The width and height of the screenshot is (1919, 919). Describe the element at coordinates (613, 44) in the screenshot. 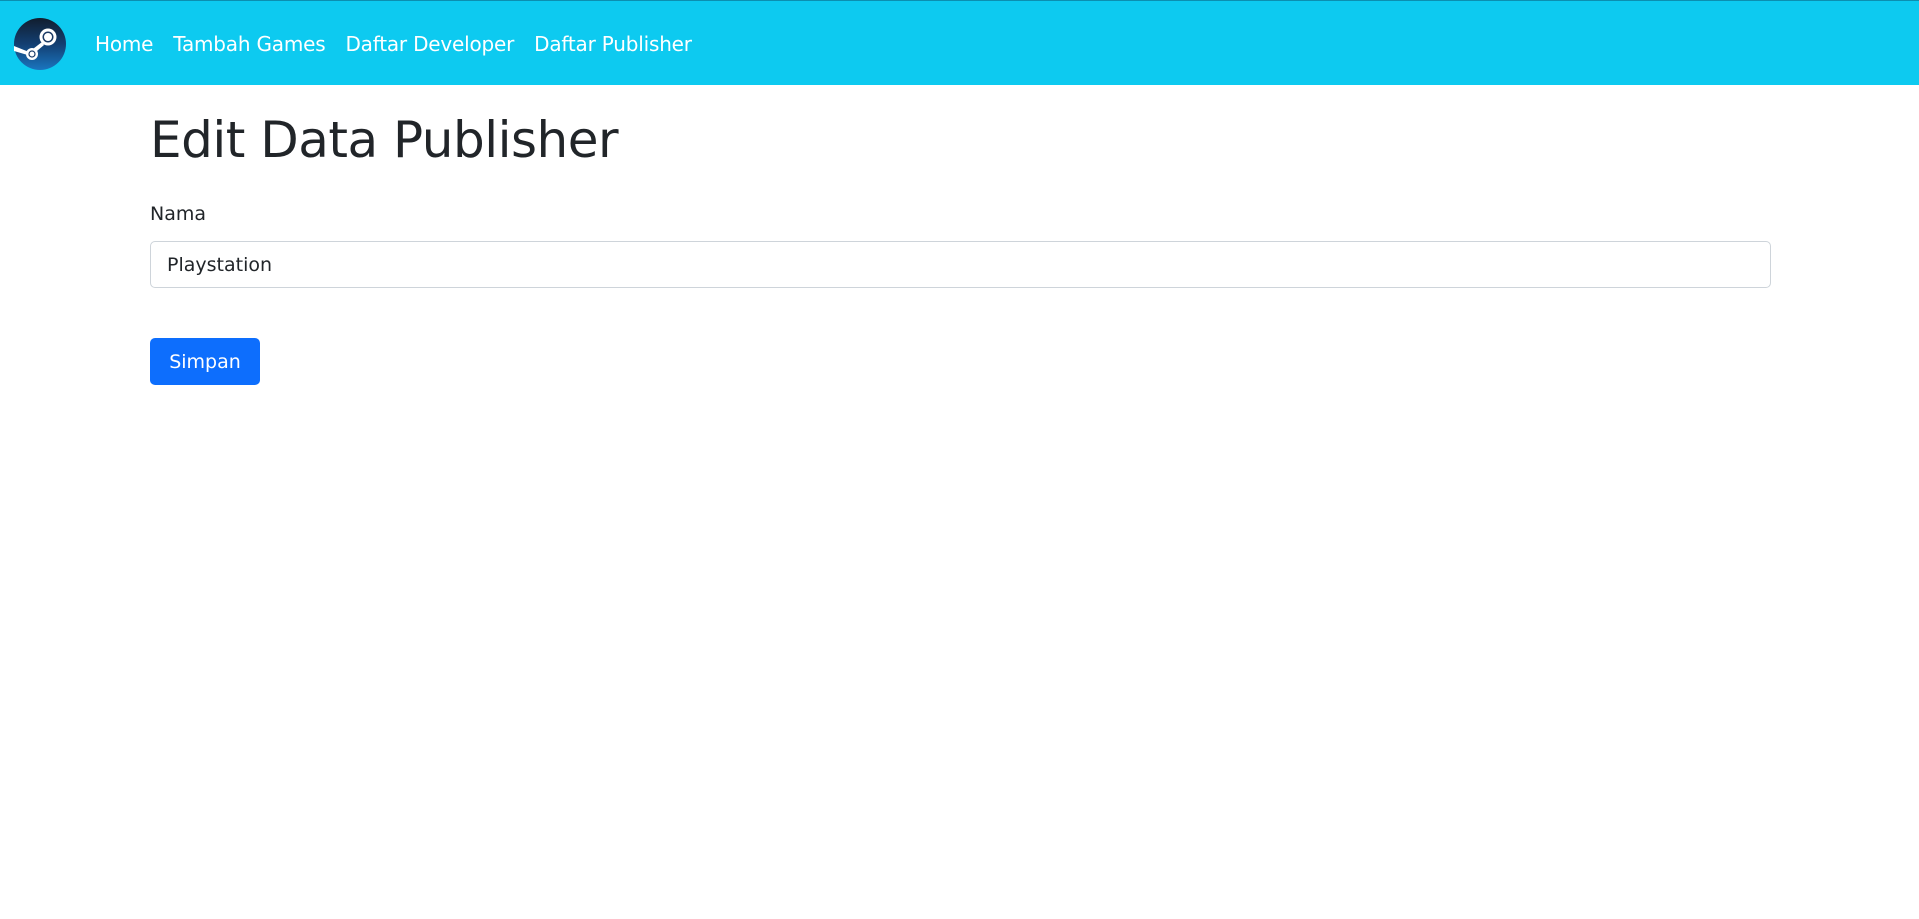

I see `nav-link-daftar-publisher: Daftar Publisher` at that location.